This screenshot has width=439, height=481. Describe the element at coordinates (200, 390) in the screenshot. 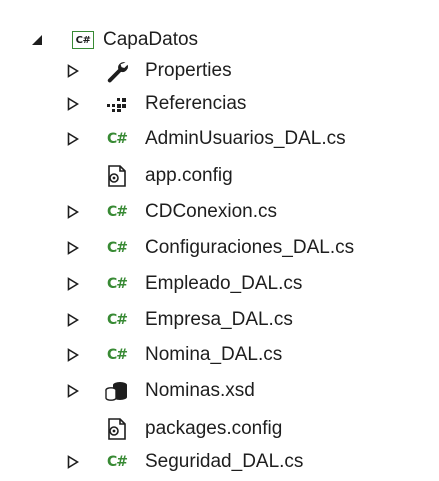

I see `tree-node-label: Nominas.xsd` at that location.